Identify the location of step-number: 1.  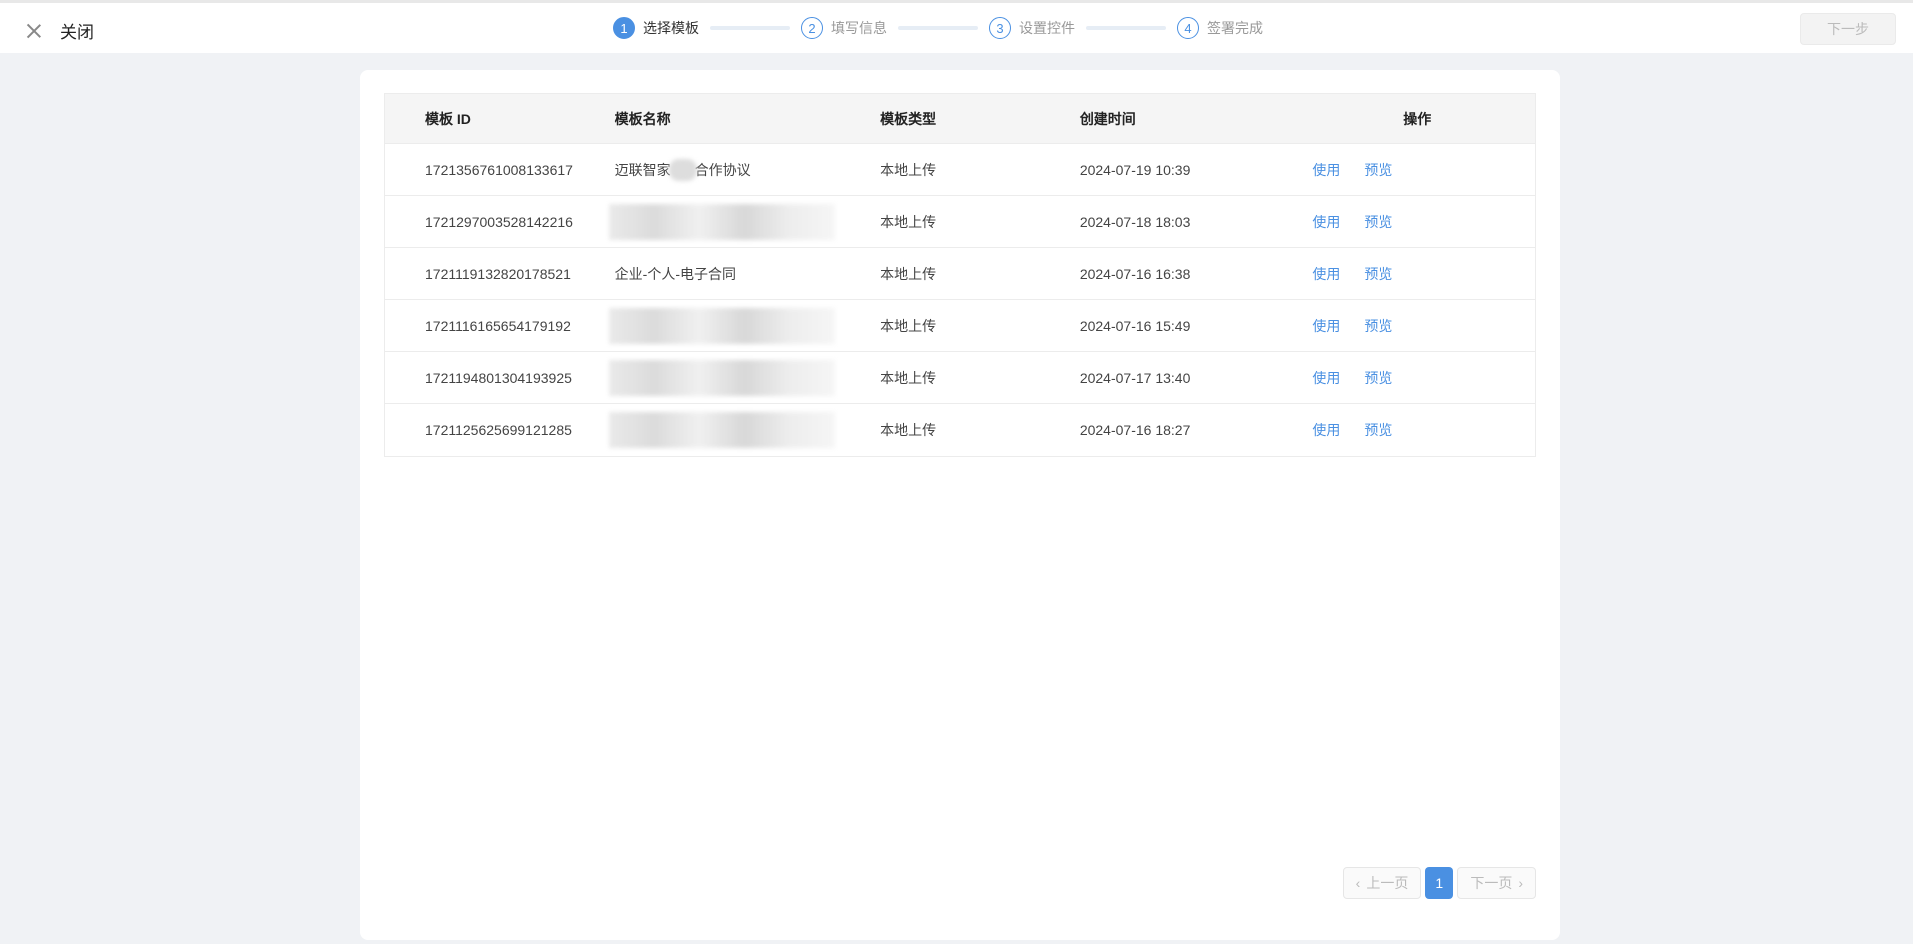
(624, 28).